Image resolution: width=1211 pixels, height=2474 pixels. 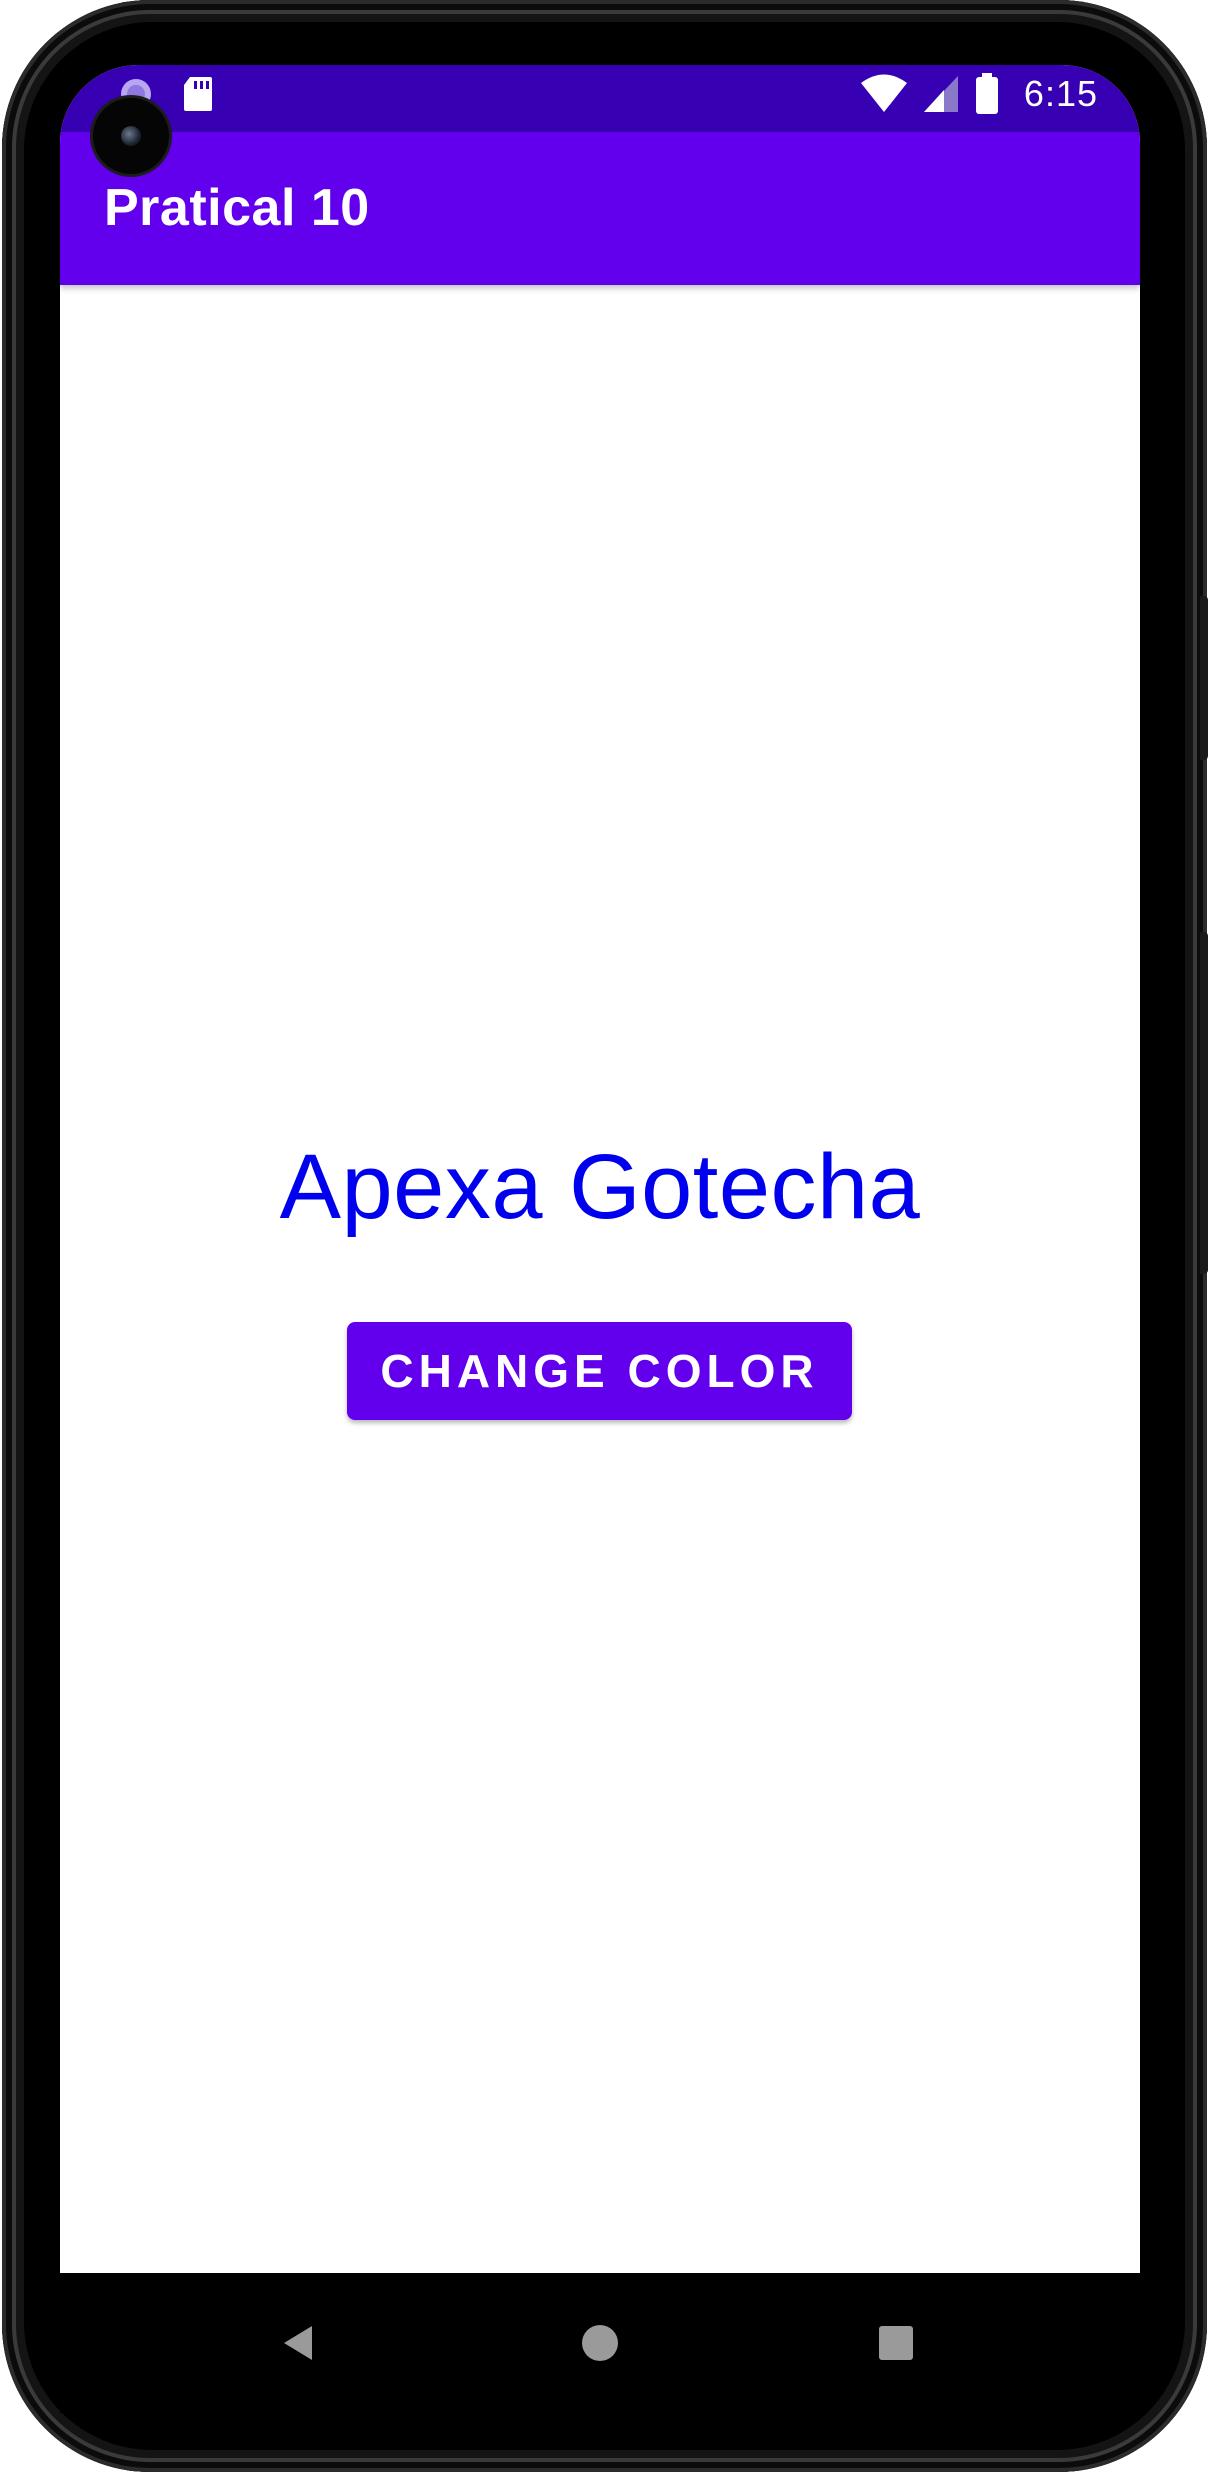 I want to click on volume-button, so click(x=1204, y=1103).